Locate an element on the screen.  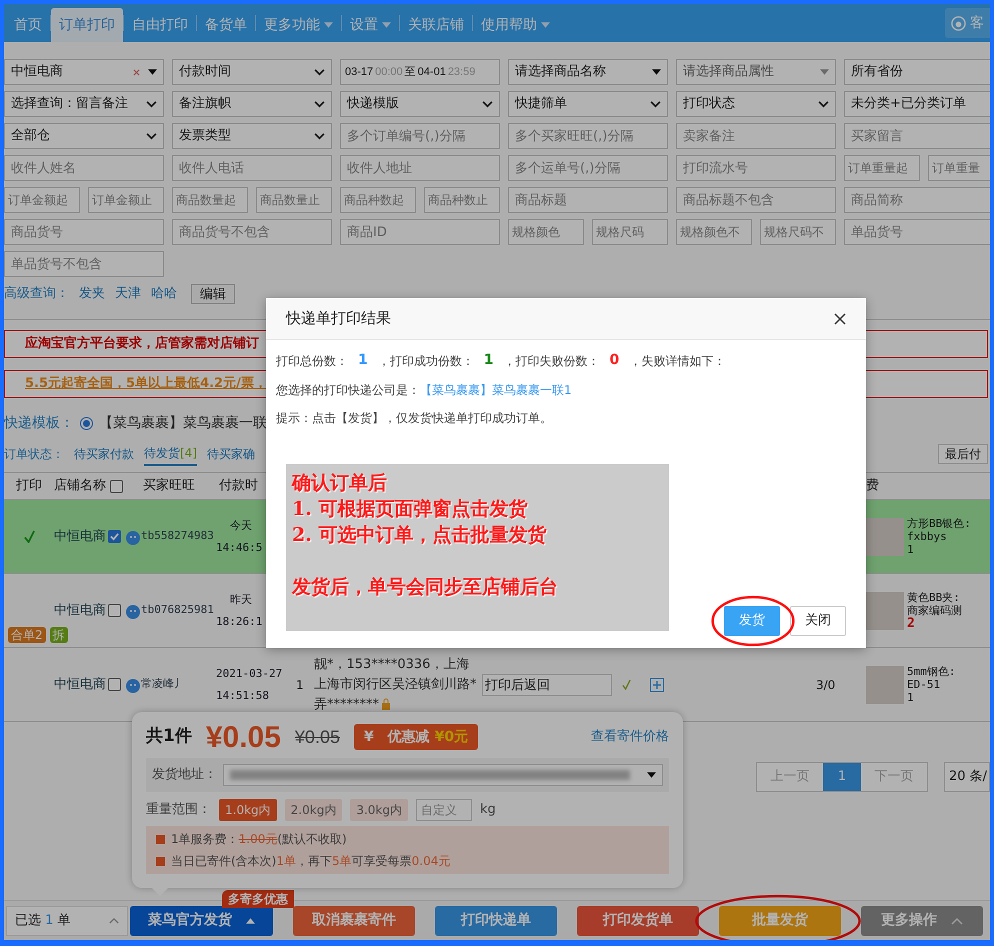
template-option: 【菜鸟裹裹】菜鸟裹裹一联 is located at coordinates (183, 423).